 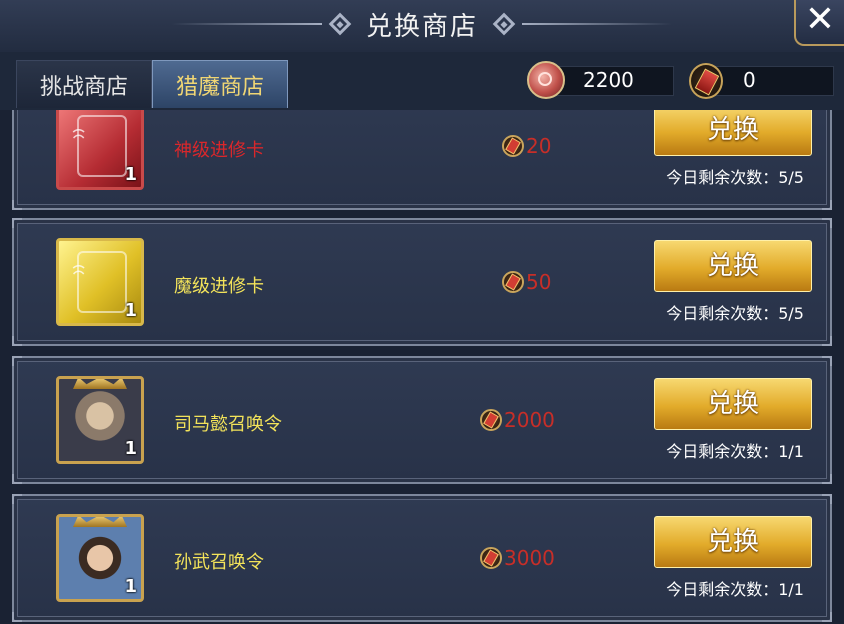 I want to click on item-price-value: 3000, so click(x=529, y=558).